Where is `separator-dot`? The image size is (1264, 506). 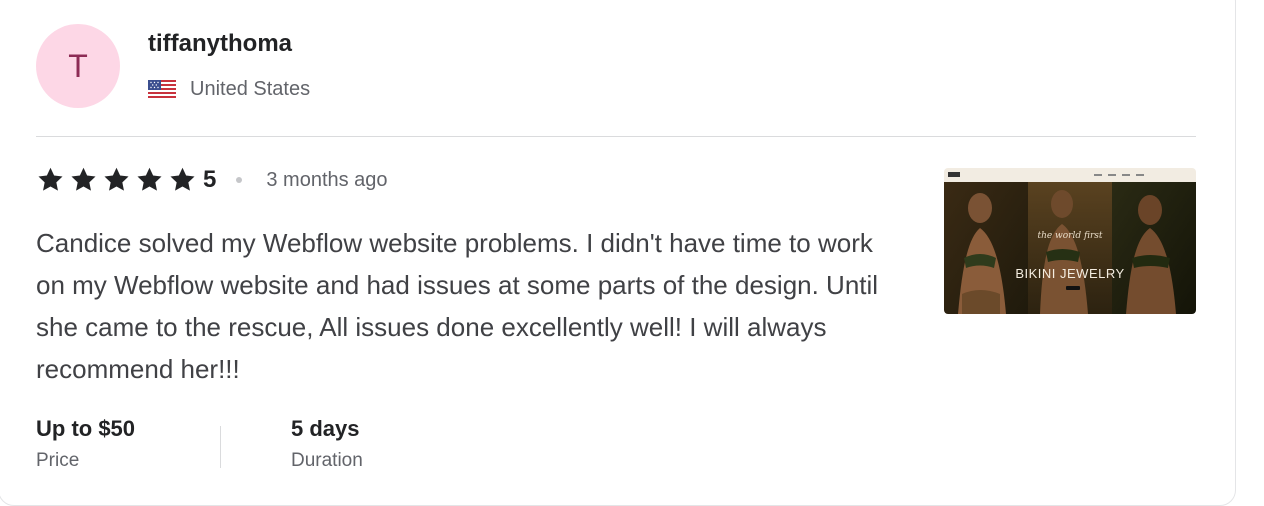 separator-dot is located at coordinates (239, 180).